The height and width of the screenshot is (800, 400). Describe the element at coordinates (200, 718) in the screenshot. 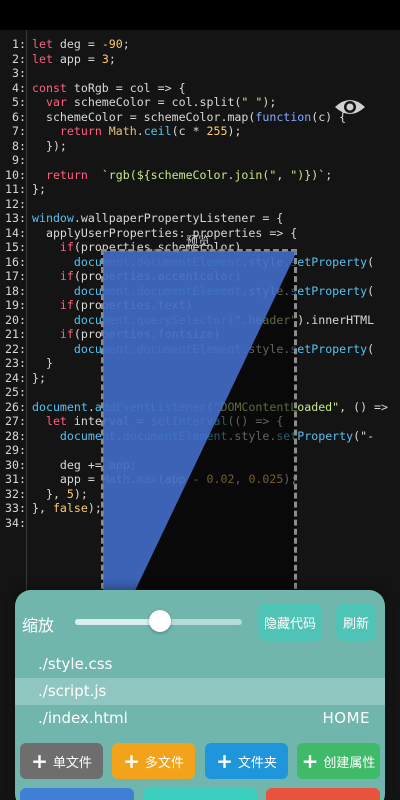

I see `file-item-index: ./index.html HOME` at that location.